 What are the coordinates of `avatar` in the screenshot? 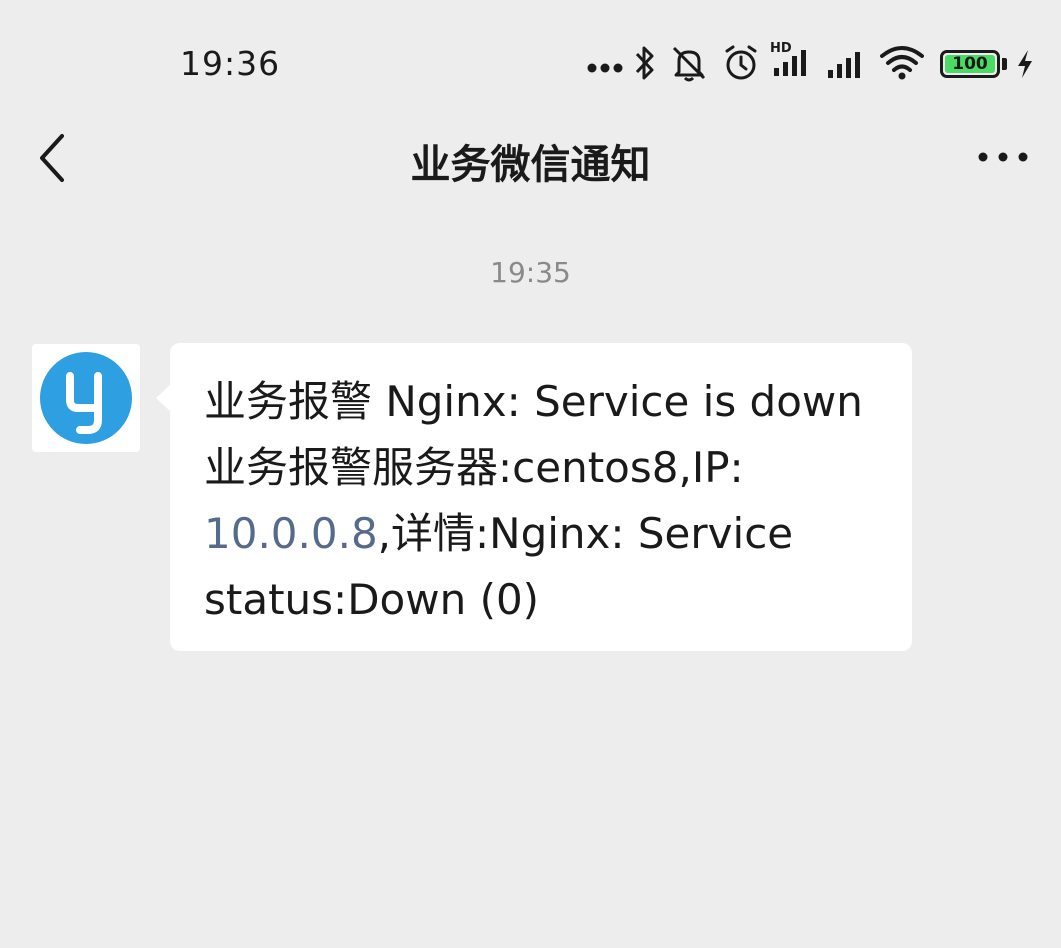 It's located at (86, 398).